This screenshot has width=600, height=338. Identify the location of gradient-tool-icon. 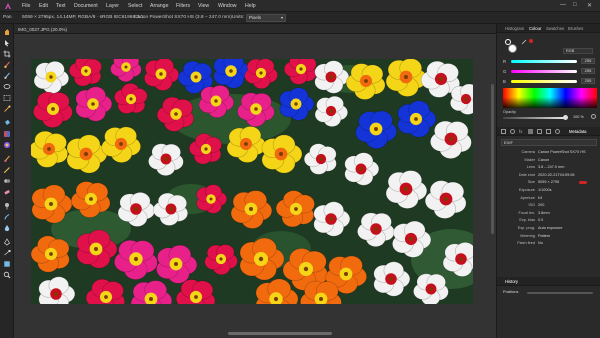
(7, 134).